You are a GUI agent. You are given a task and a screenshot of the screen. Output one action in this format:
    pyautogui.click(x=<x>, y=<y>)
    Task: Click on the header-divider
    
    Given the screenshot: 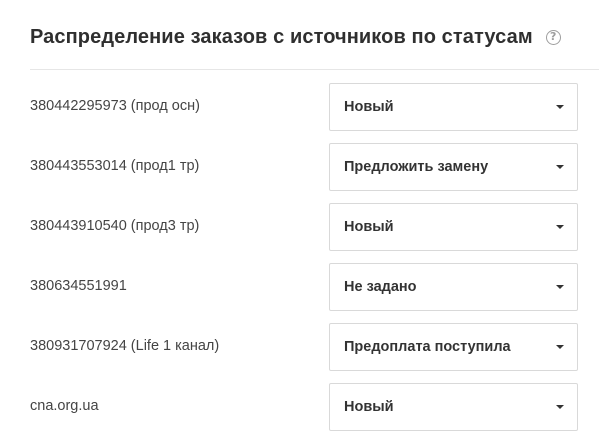 What is the action you would take?
    pyautogui.click(x=314, y=69)
    